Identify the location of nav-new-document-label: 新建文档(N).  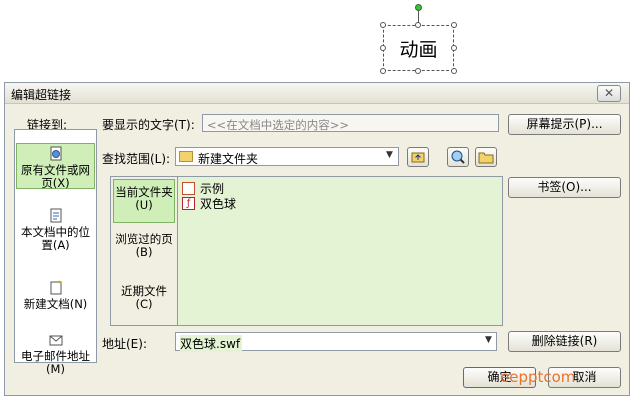
(55, 304).